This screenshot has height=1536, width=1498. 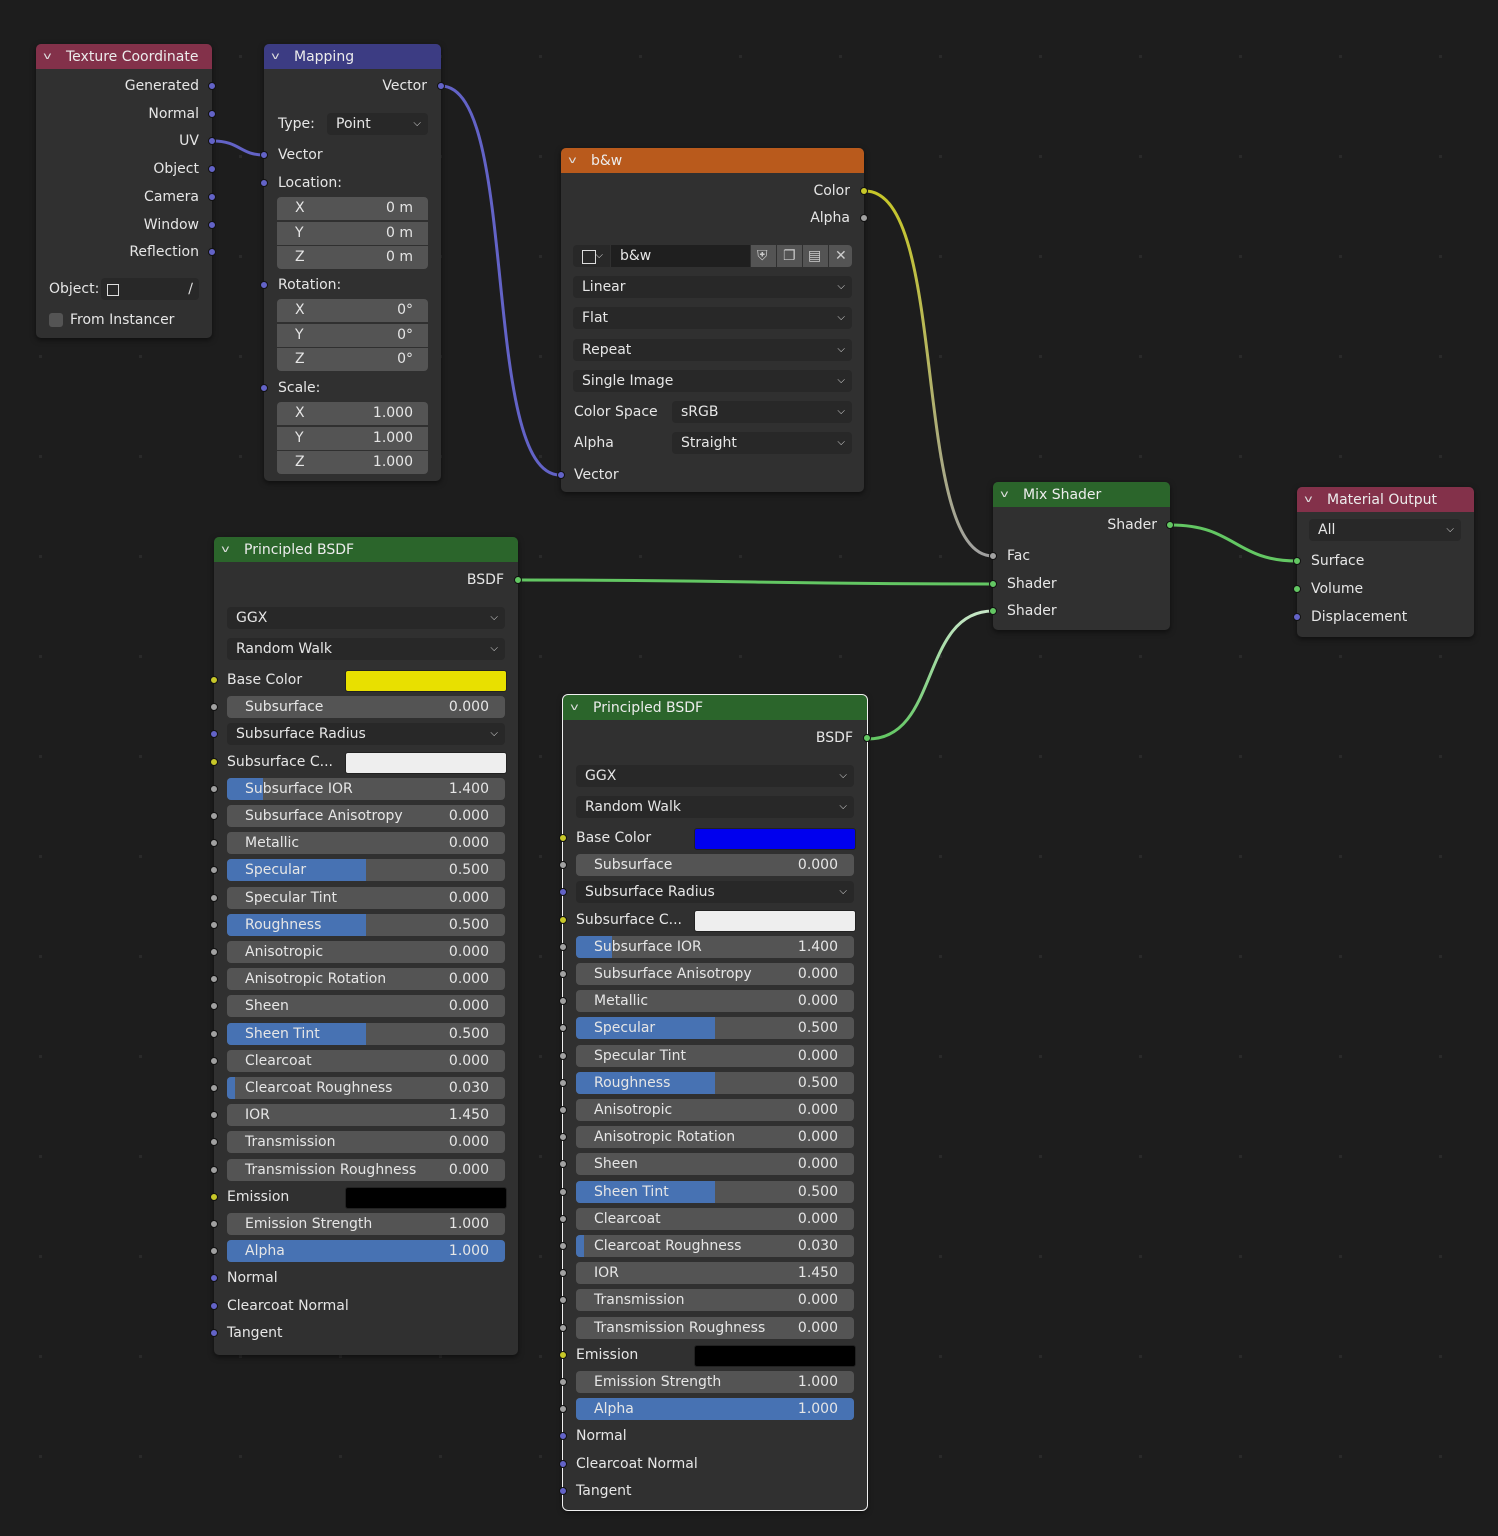 I want to click on color-space-dropdown: sRGB ⌵, so click(x=762, y=412).